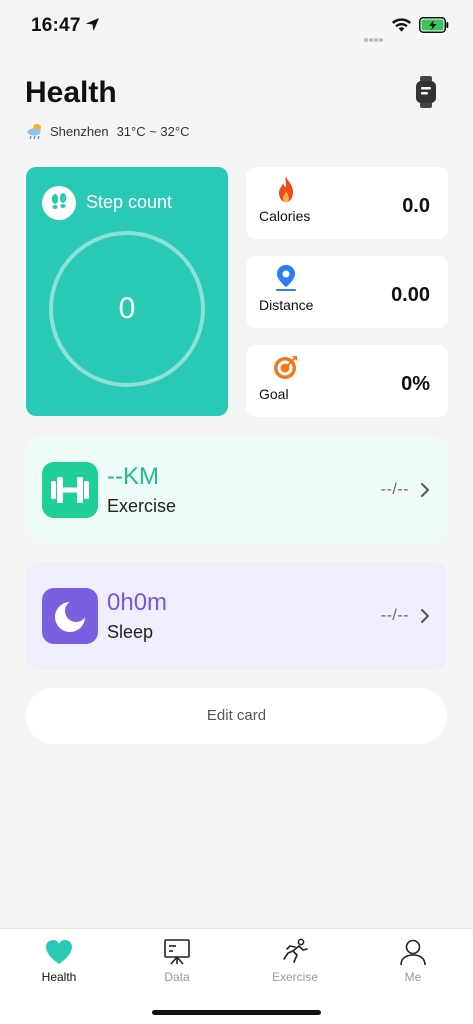  Describe the element at coordinates (177, 952) in the screenshot. I see `chart-board-icon` at that location.